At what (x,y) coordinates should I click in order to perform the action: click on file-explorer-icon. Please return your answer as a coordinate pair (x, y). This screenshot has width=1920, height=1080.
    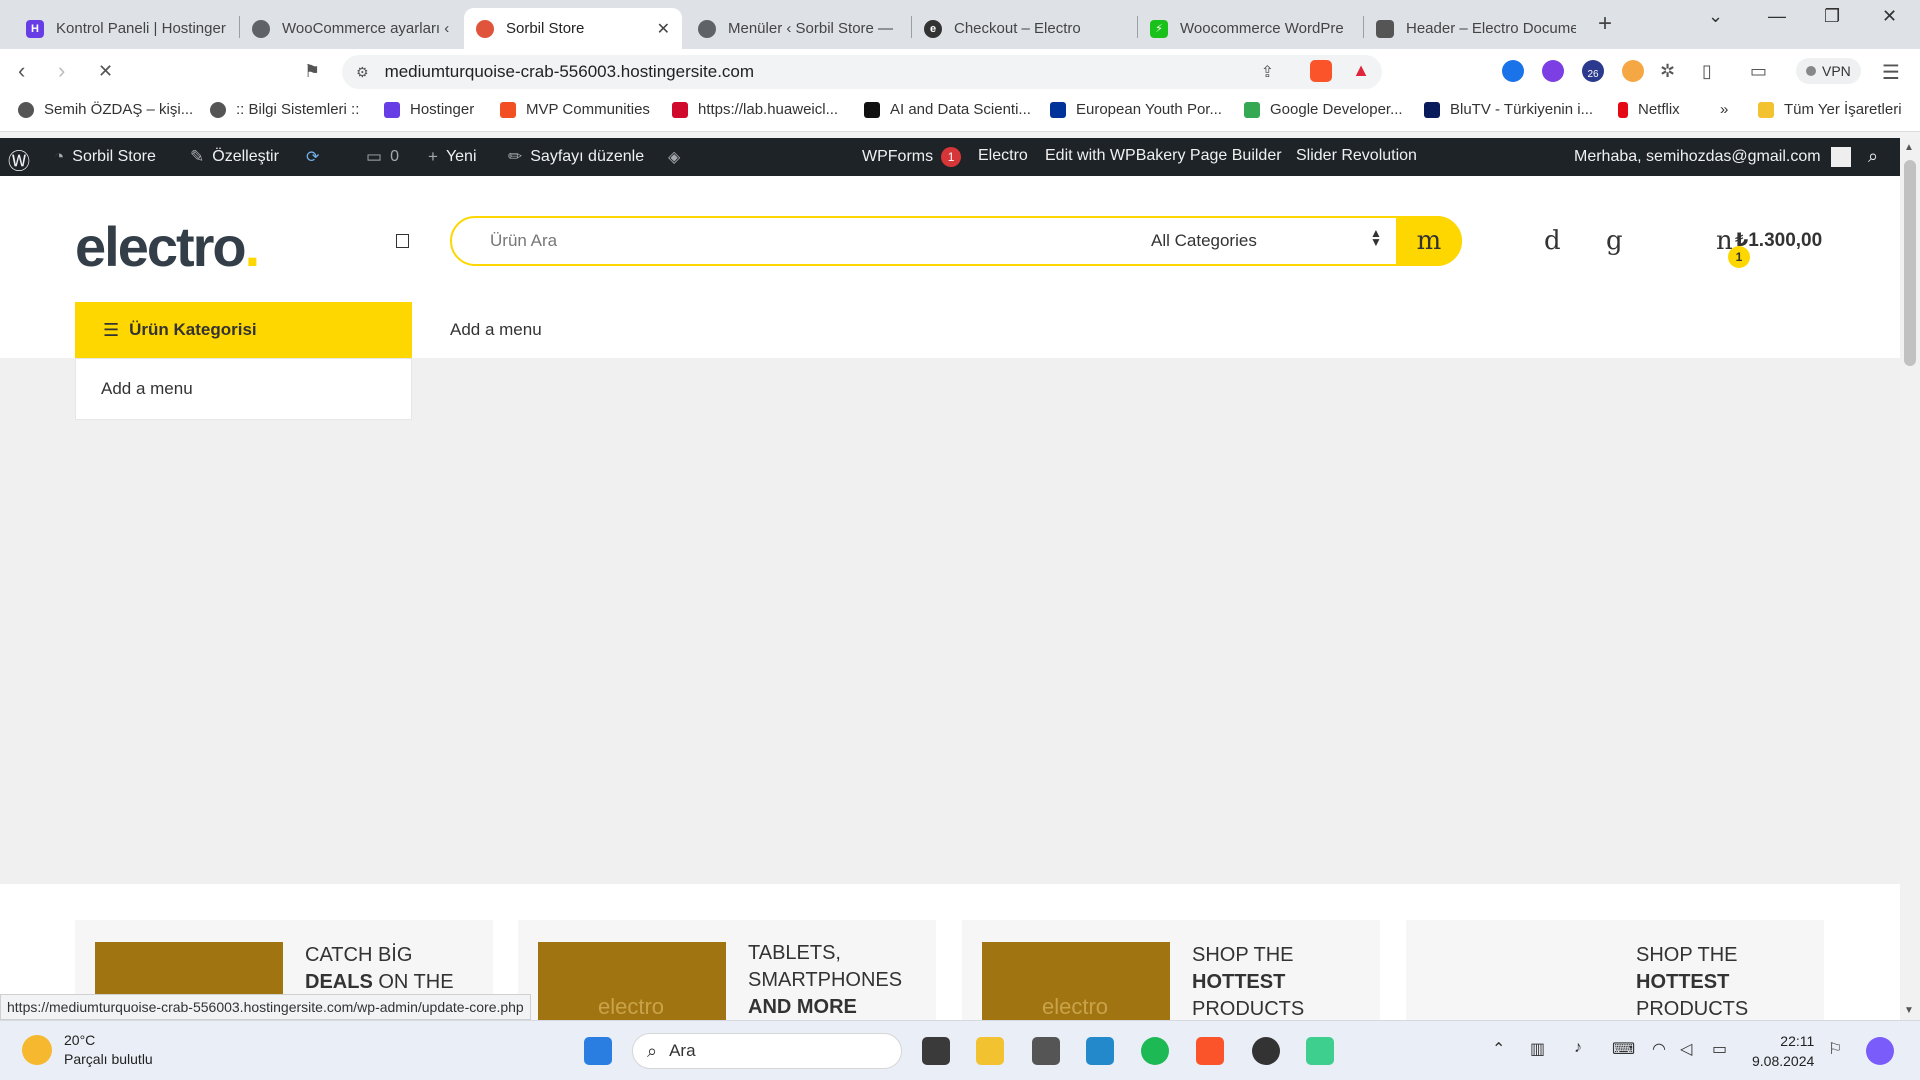
    Looking at the image, I should click on (990, 1051).